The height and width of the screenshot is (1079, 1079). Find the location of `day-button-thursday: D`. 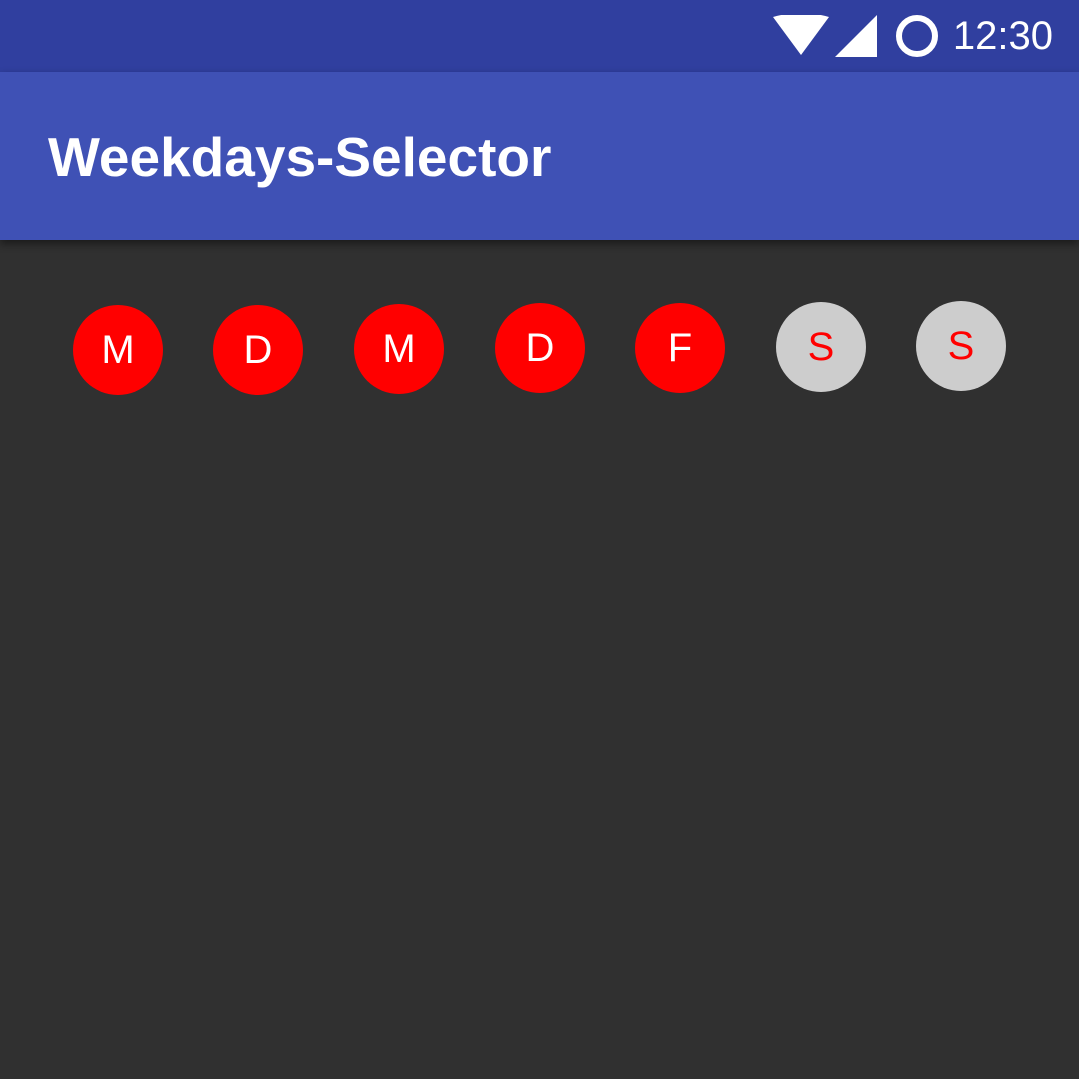

day-button-thursday: D is located at coordinates (540, 348).